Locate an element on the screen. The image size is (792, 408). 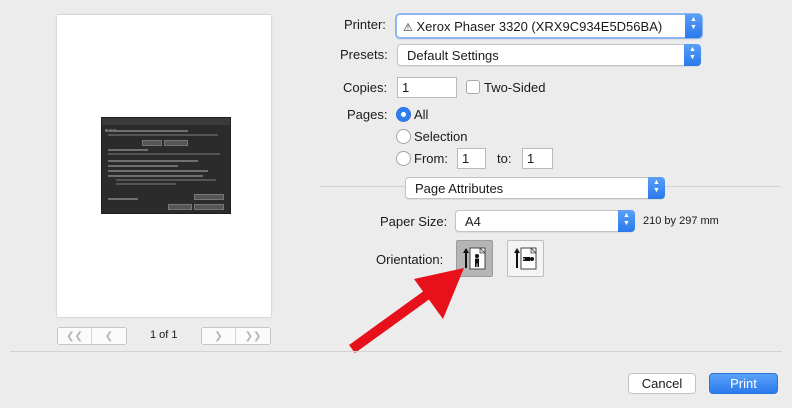
cancel-button: Cancel is located at coordinates (662, 383).